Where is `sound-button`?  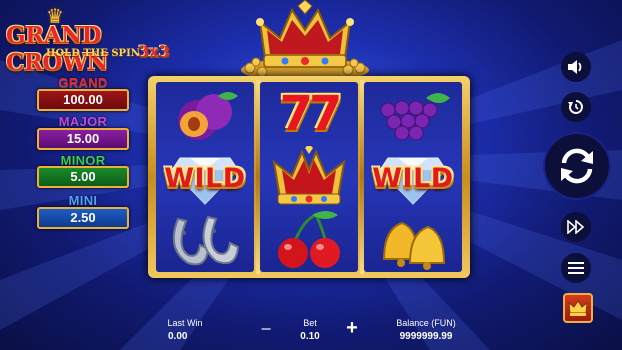
sound-button is located at coordinates (576, 67).